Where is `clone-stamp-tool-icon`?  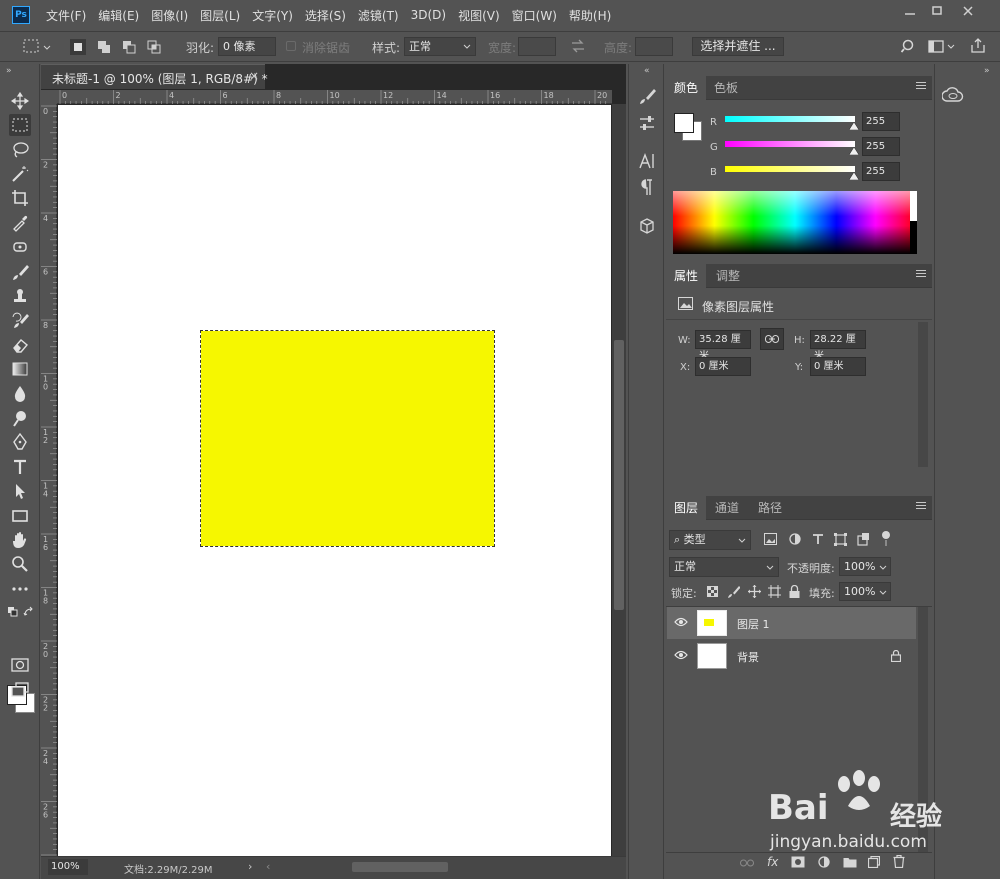
clone-stamp-tool-icon is located at coordinates (20, 296).